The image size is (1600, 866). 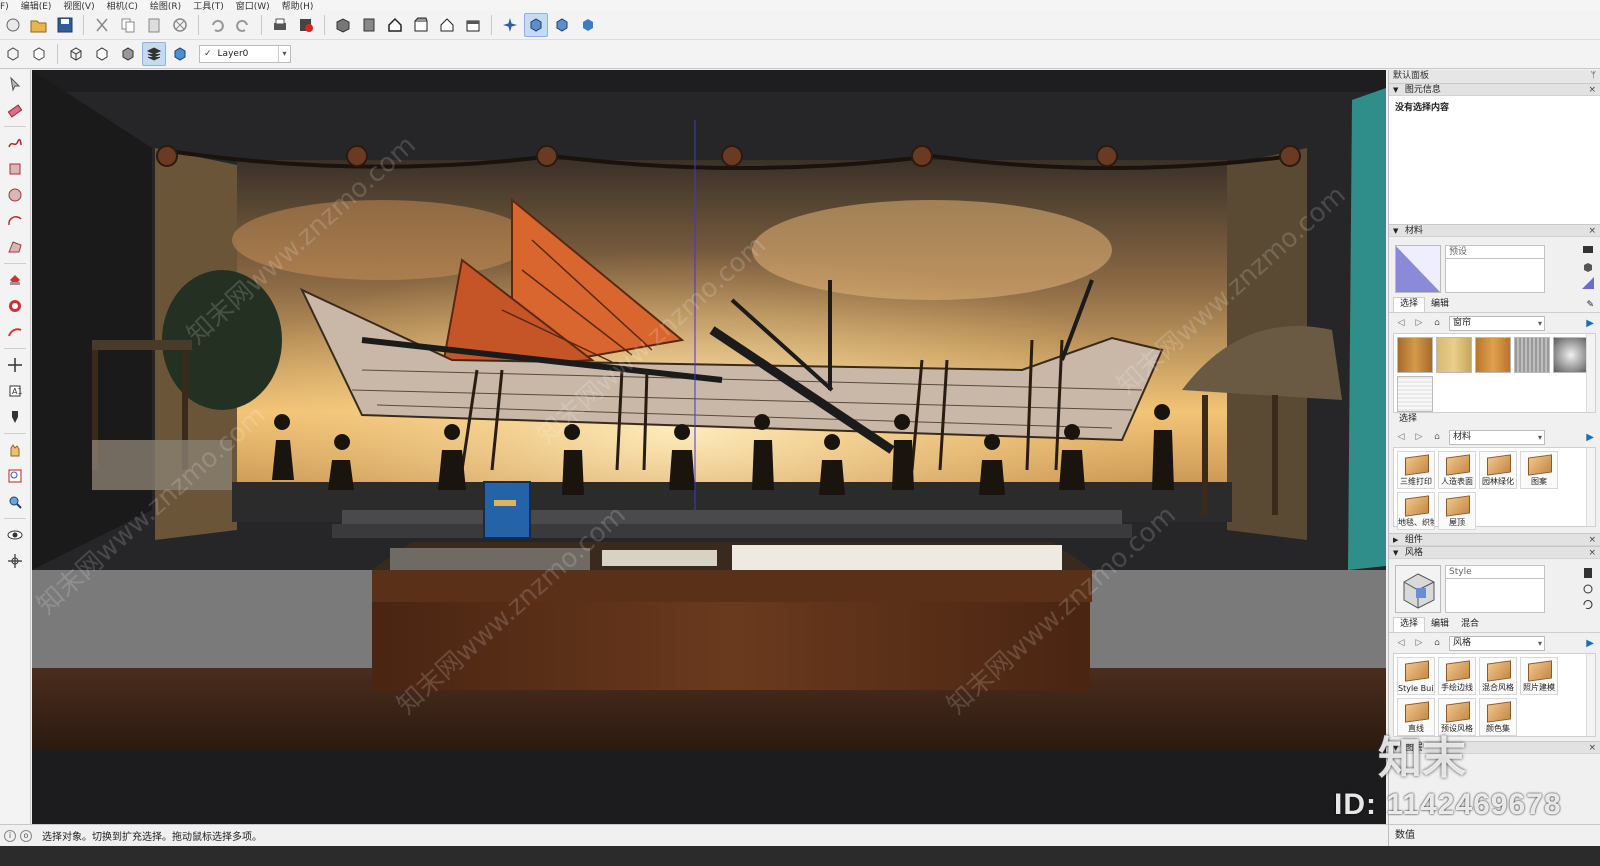 I want to click on monochrome-icon, so click(x=588, y=25).